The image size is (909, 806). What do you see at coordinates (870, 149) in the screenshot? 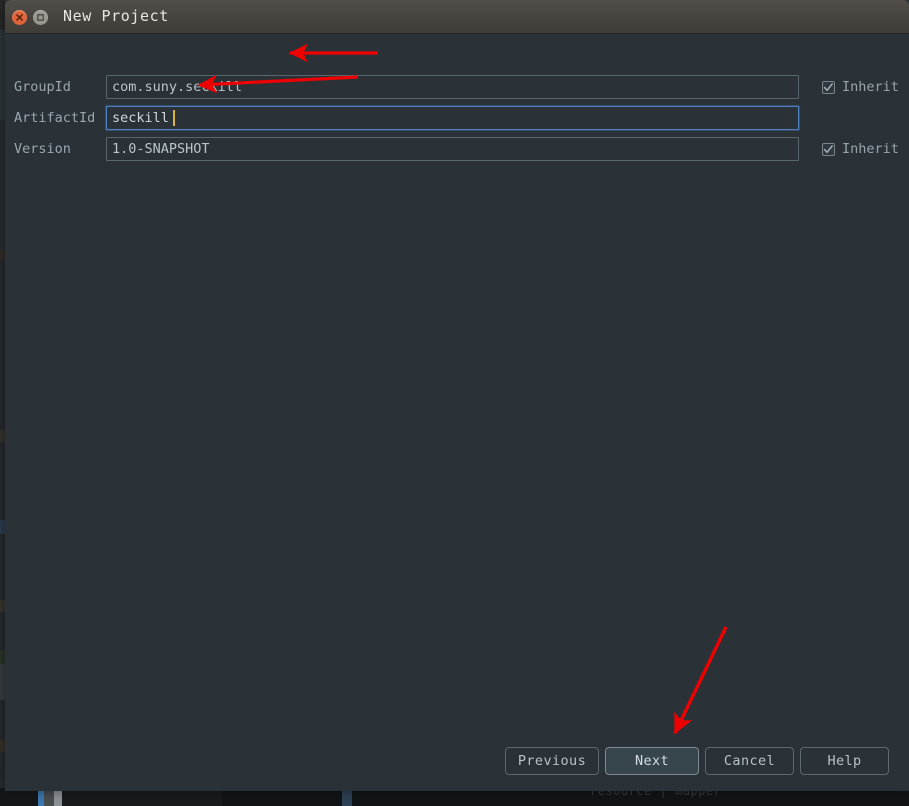
I see `version-inherit-label: Inherit` at bounding box center [870, 149].